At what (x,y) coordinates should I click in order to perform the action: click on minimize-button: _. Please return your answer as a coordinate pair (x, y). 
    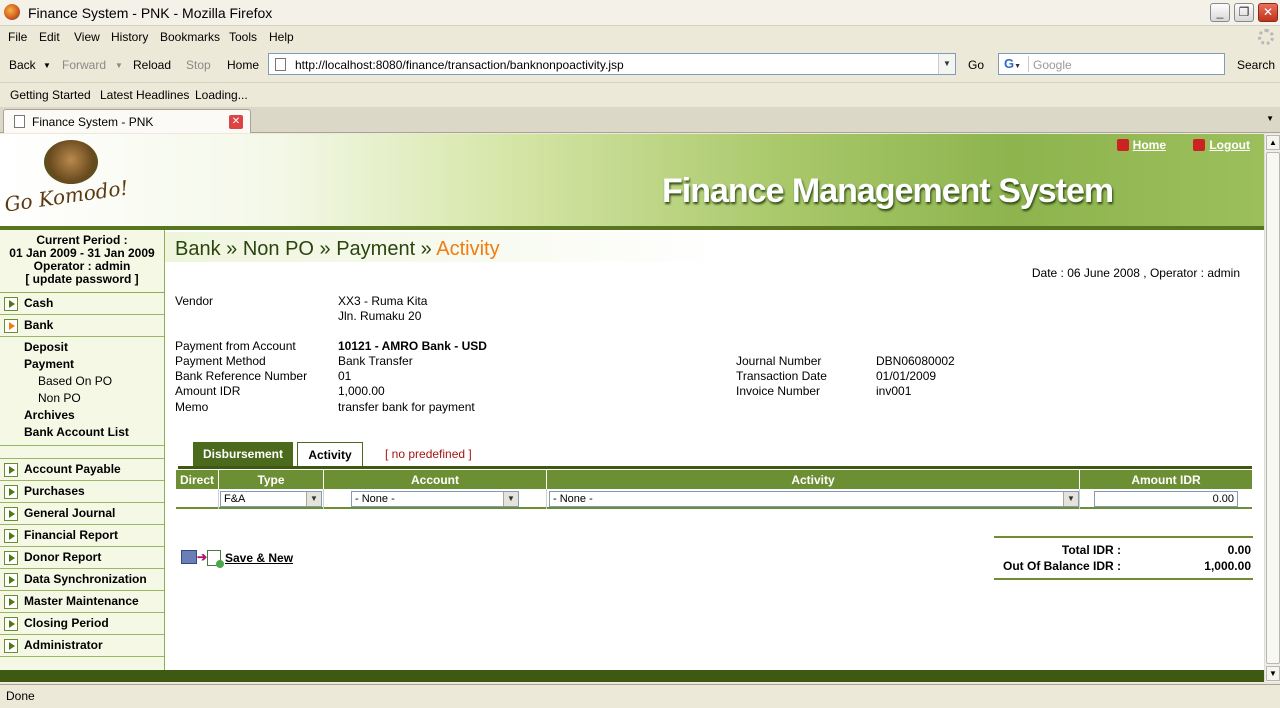
    Looking at the image, I should click on (1220, 12).